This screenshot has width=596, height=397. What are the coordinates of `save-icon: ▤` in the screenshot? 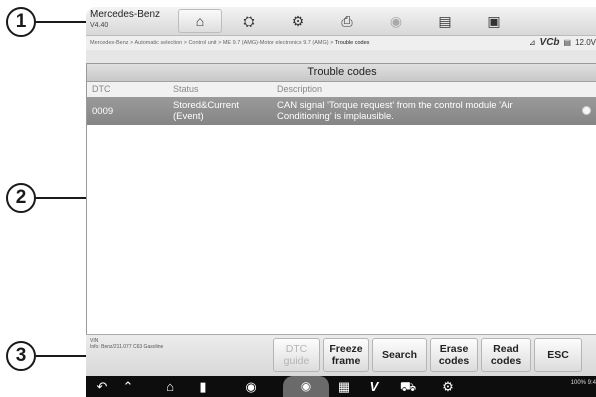 It's located at (445, 20).